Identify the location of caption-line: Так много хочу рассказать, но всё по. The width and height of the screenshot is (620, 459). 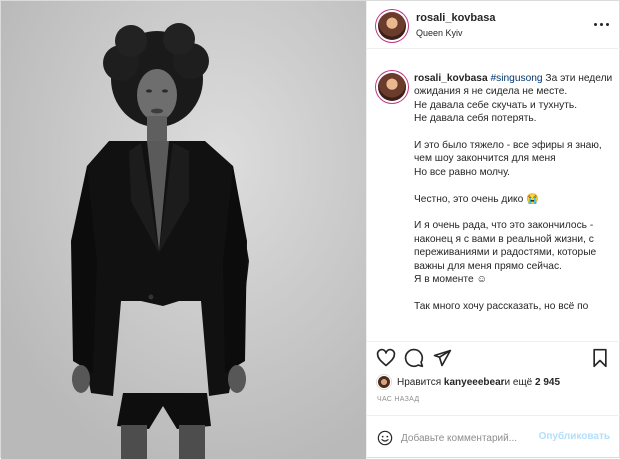
(501, 306).